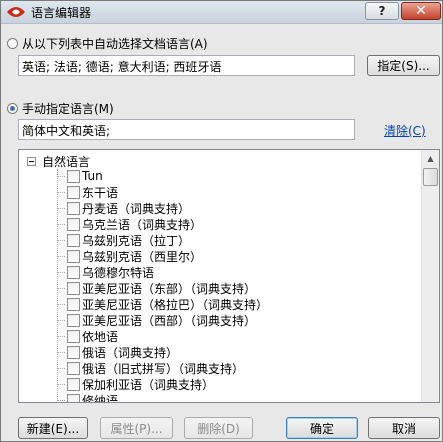  What do you see at coordinates (68, 108) in the screenshot?
I see `manual-select-label: 手动指定语言(M)` at bounding box center [68, 108].